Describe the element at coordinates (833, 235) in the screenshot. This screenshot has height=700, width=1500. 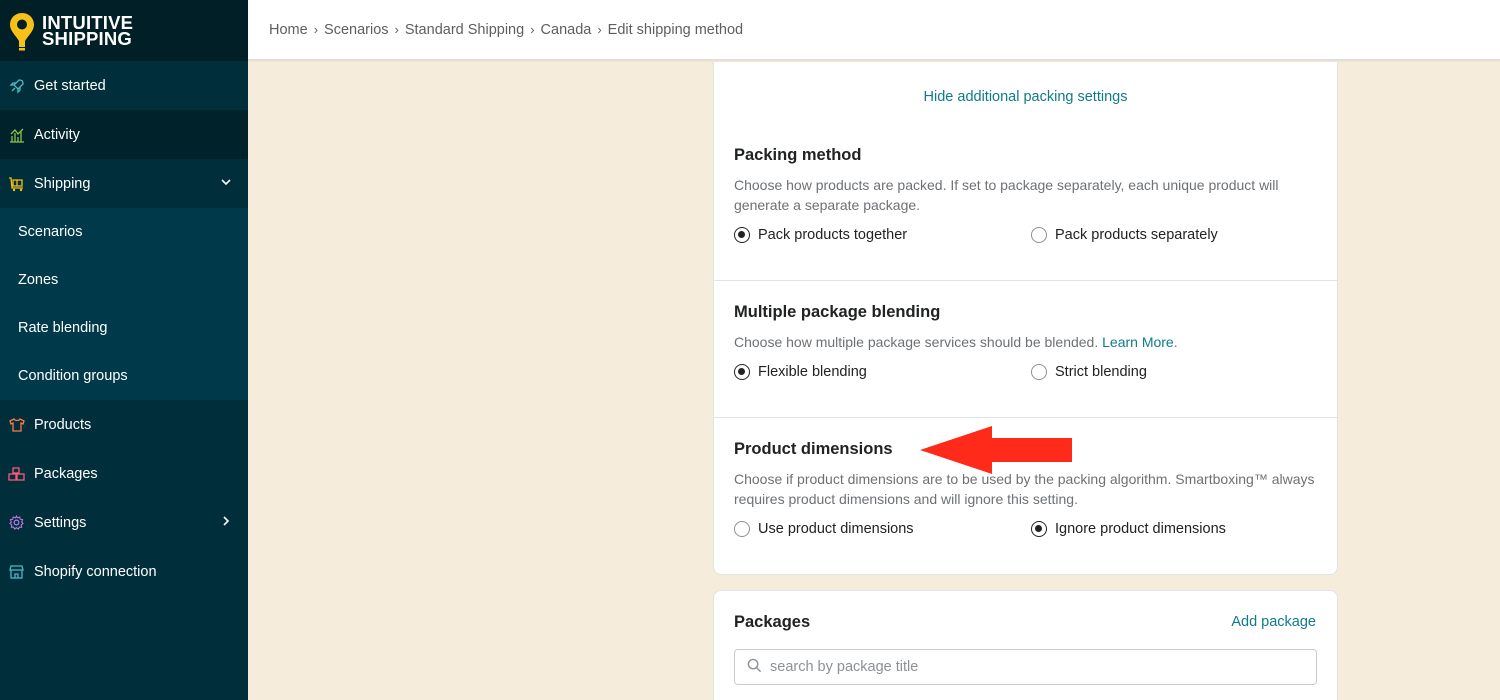
I see `radio-label: Pack products together` at that location.